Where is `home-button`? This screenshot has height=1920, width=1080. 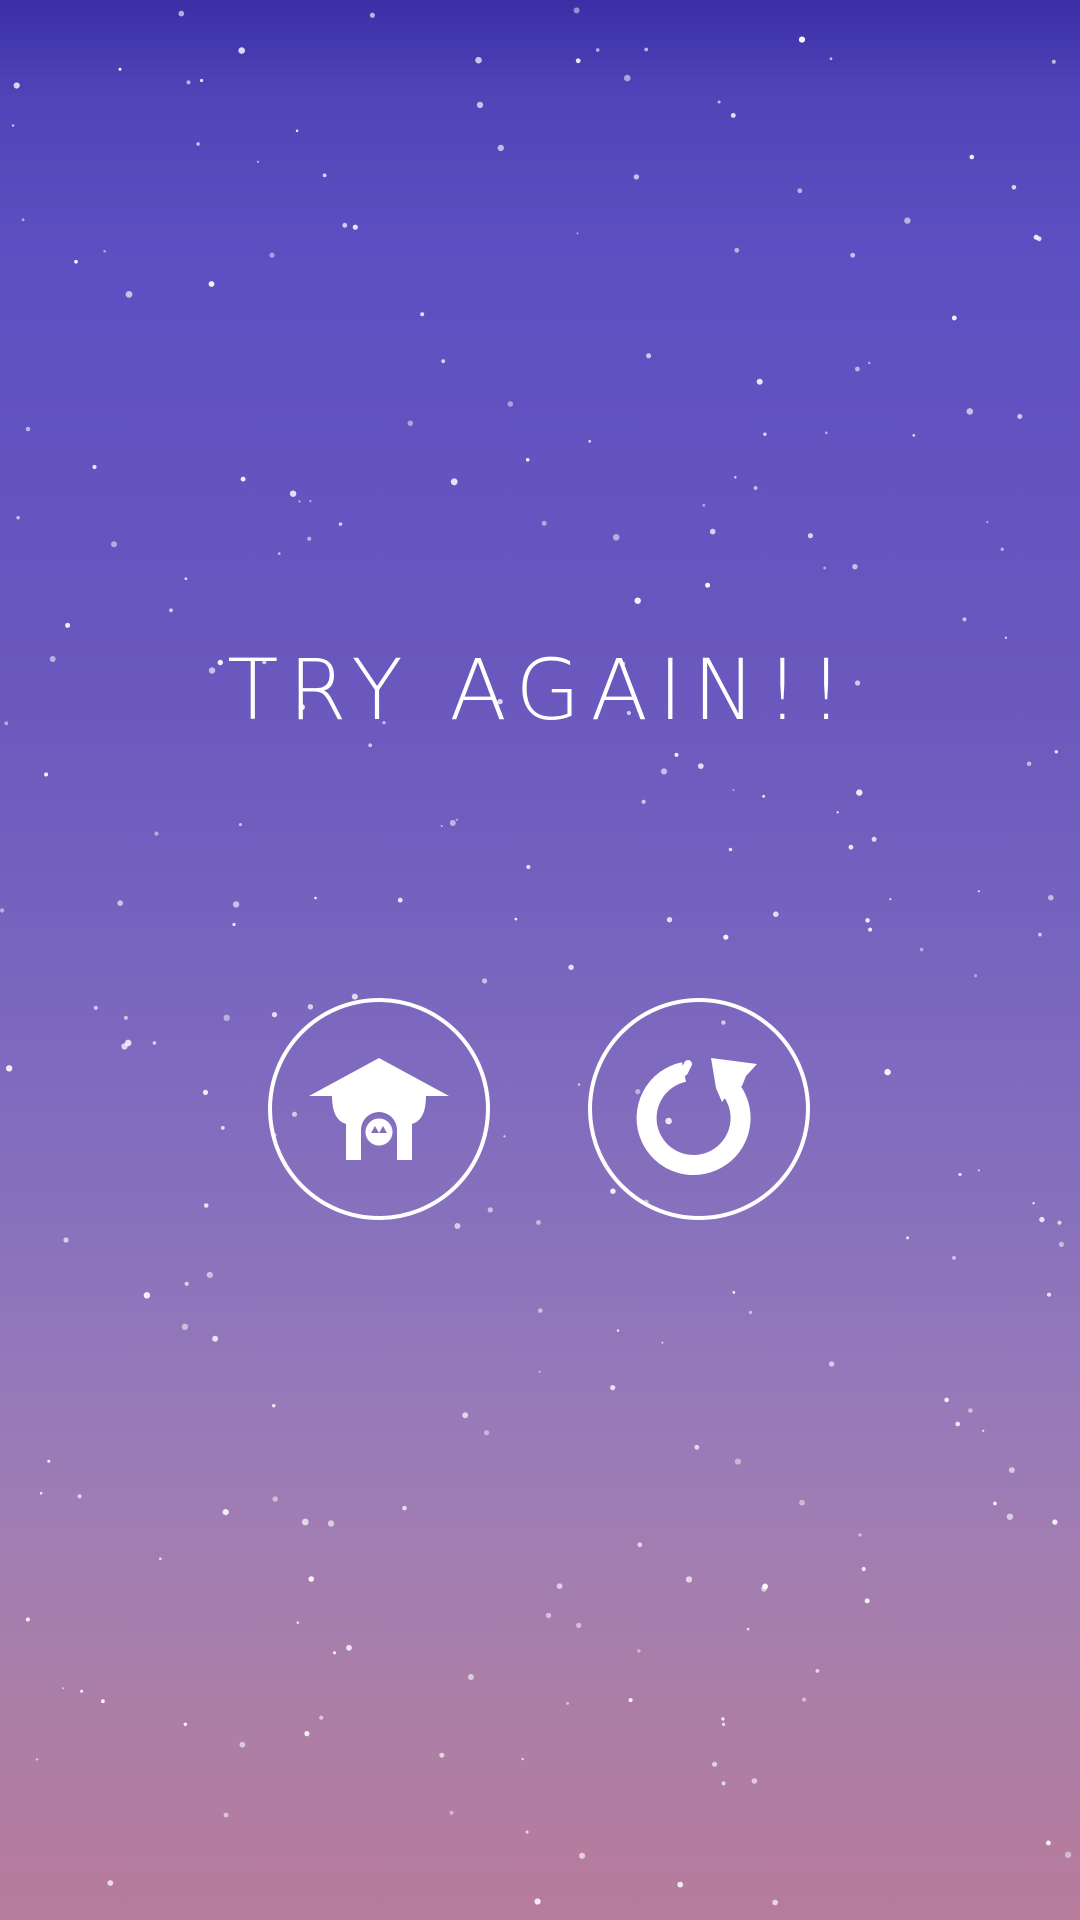
home-button is located at coordinates (379, 1109).